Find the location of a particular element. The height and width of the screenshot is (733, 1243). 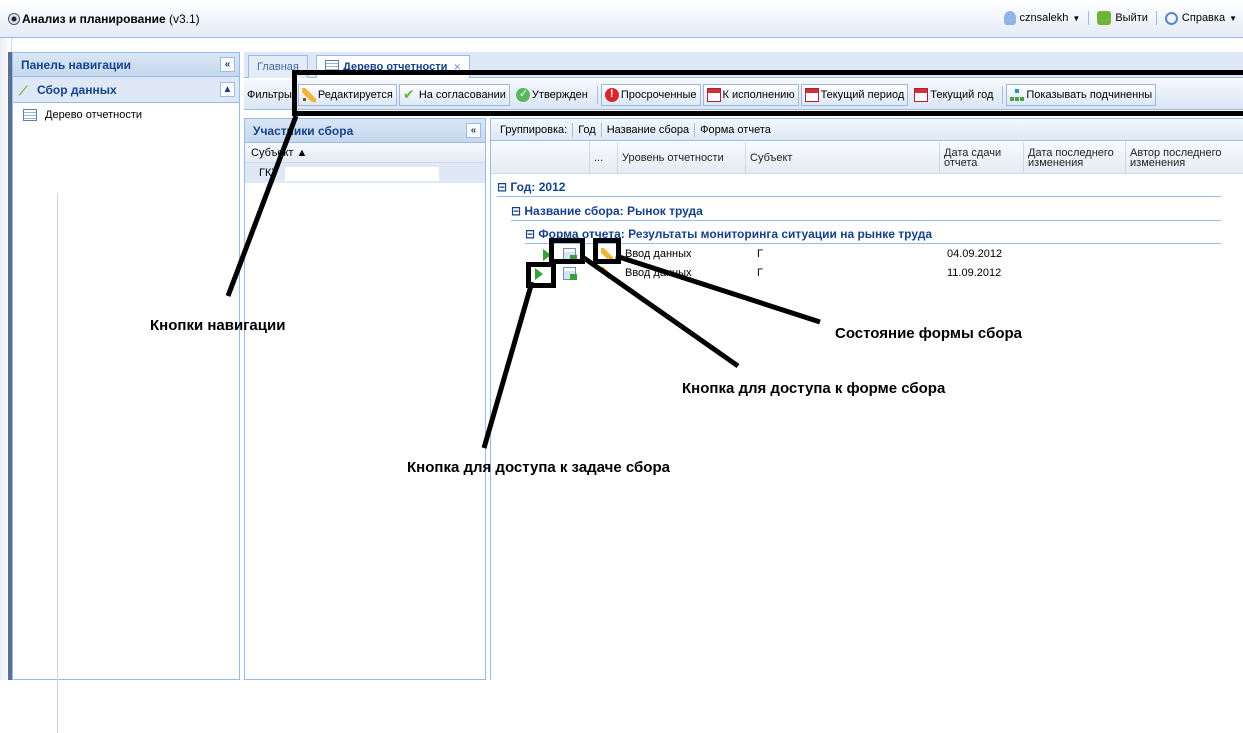

task-access-highlight-box is located at coordinates (541, 275).